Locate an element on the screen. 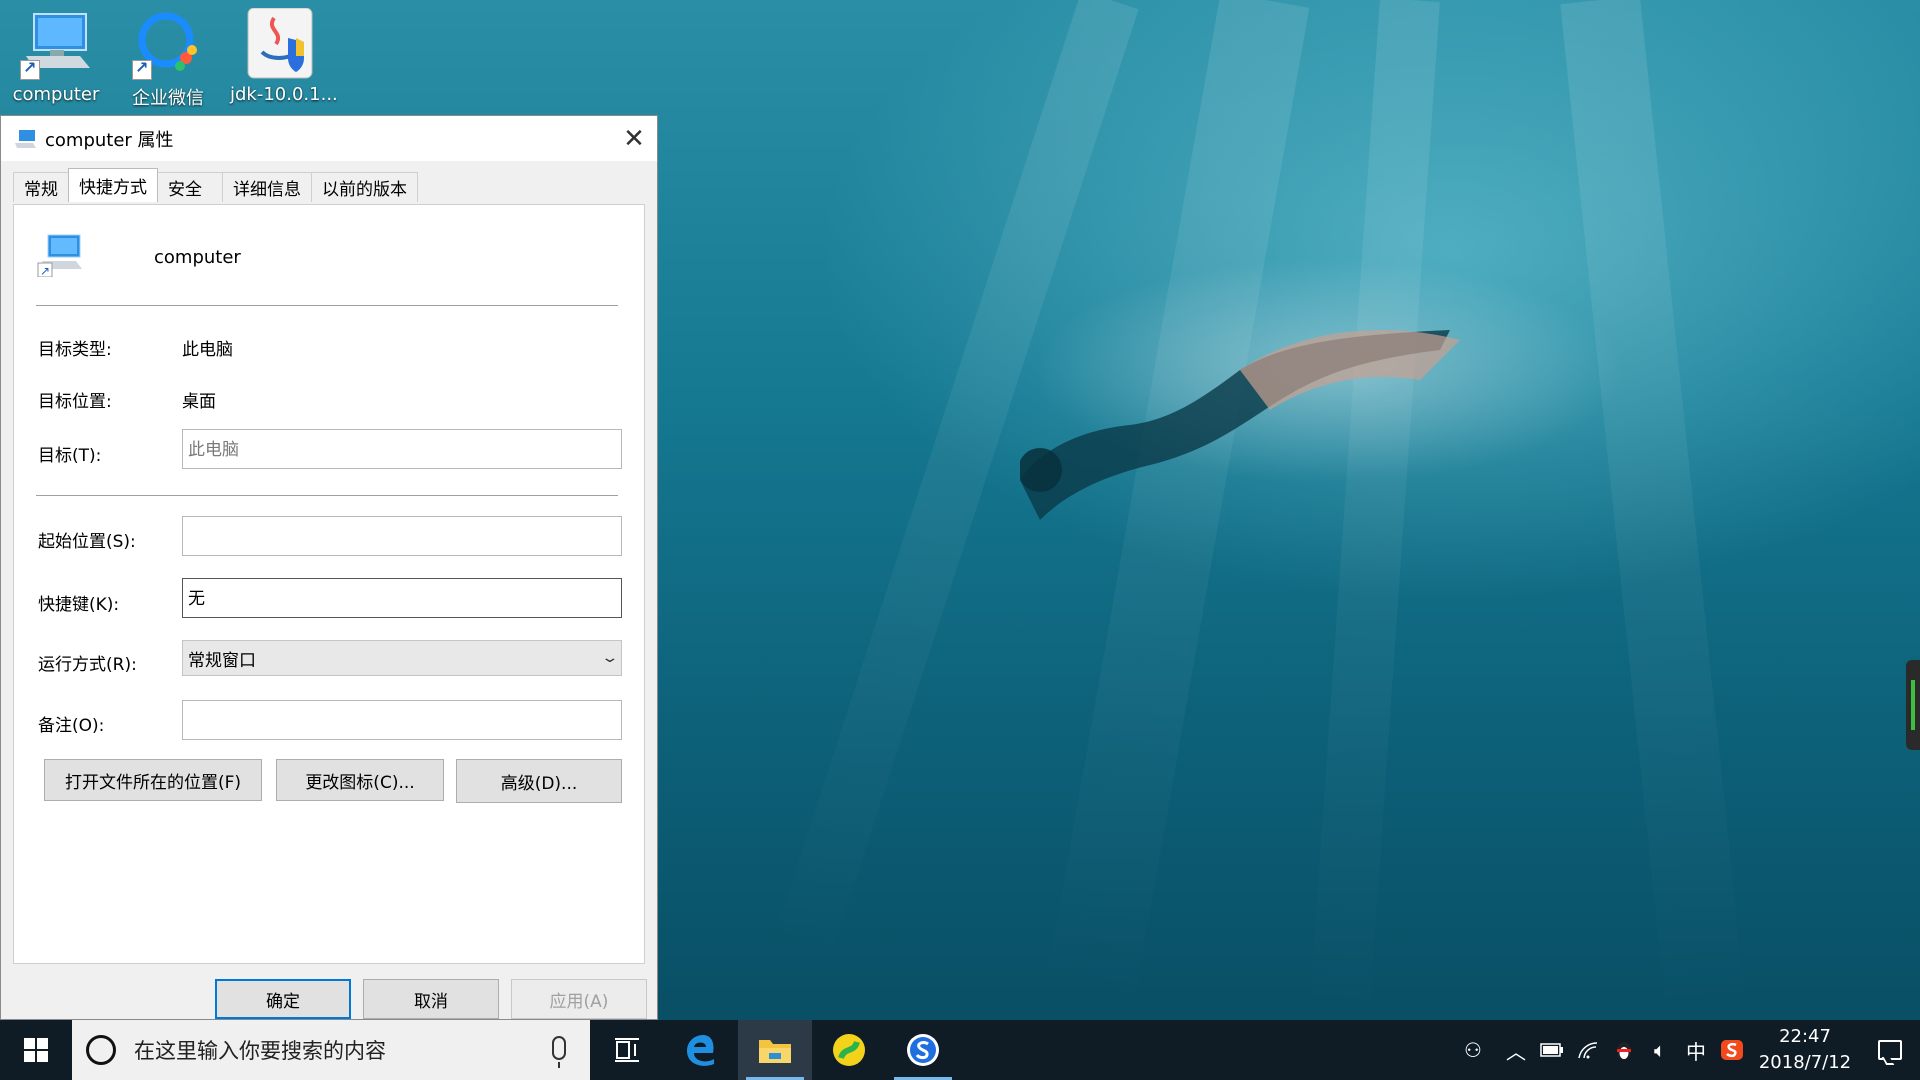 Image resolution: width=1920 pixels, height=1080 pixels. ime-mode-button: 中 is located at coordinates (1696, 1050).